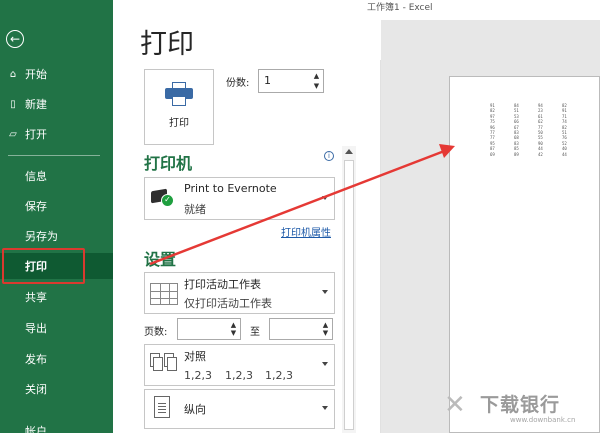 This screenshot has height=433, width=600. What do you see at coordinates (492, 154) in the screenshot?
I see `preview-cell: 69` at bounding box center [492, 154].